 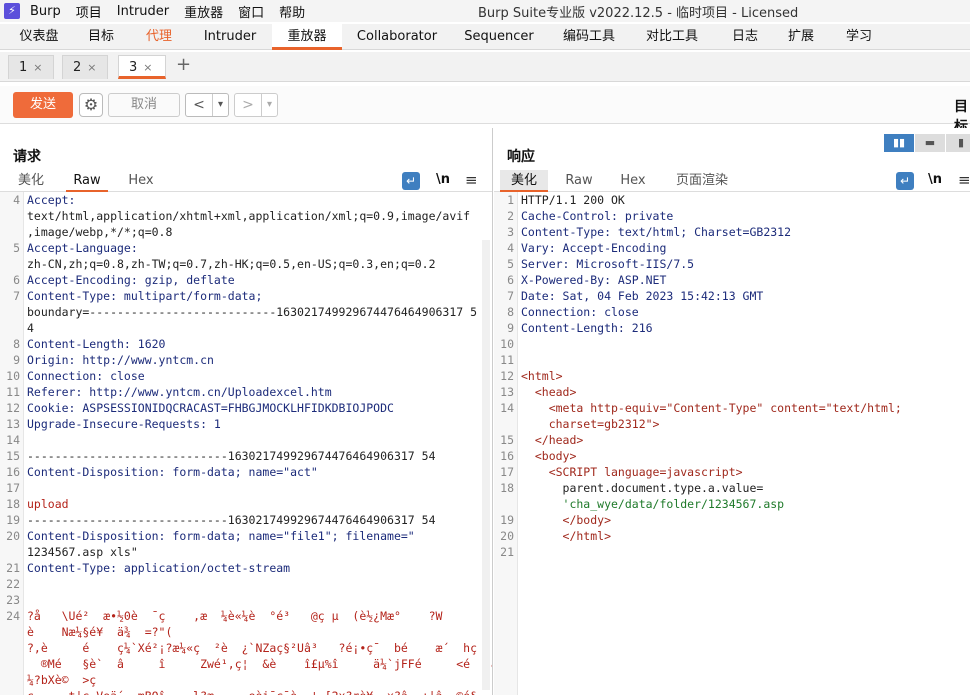 What do you see at coordinates (43, 105) in the screenshot?
I see `send-button: 发送` at bounding box center [43, 105].